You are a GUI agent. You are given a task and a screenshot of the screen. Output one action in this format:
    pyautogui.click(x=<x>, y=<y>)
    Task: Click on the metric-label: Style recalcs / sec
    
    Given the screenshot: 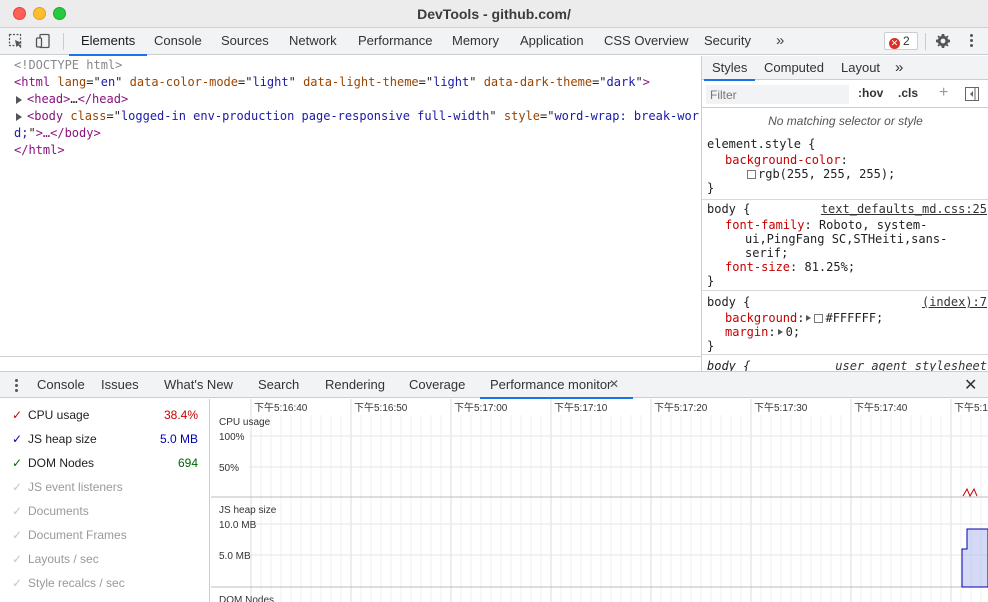 What is the action you would take?
    pyautogui.click(x=76, y=583)
    